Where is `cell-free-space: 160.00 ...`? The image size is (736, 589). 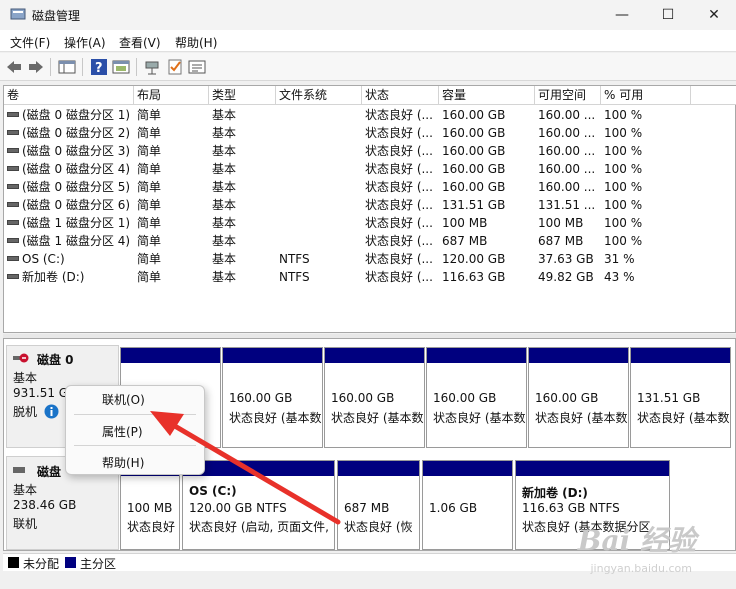
cell-free-space: 160.00 ... is located at coordinates (567, 115).